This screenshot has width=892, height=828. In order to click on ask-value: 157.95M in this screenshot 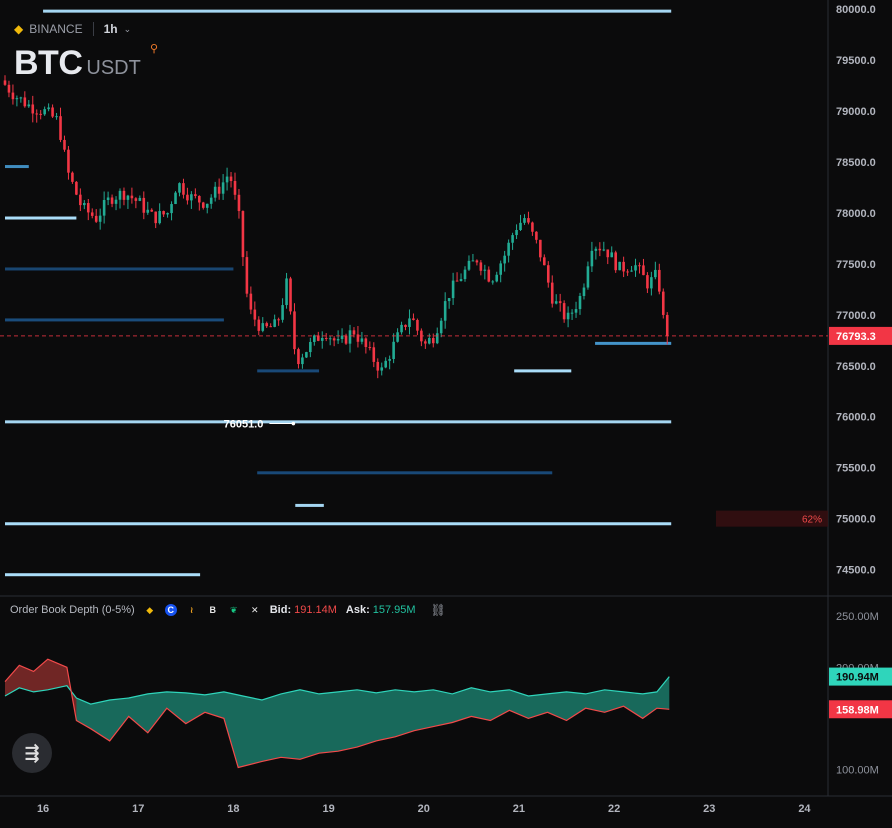, I will do `click(394, 610)`.